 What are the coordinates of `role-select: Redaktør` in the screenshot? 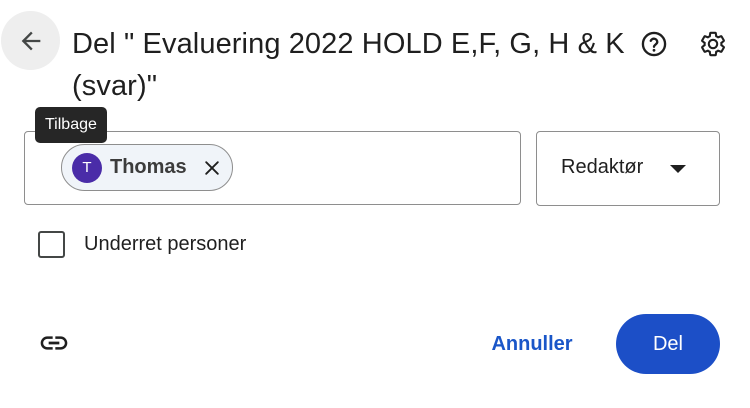 It's located at (628, 168).